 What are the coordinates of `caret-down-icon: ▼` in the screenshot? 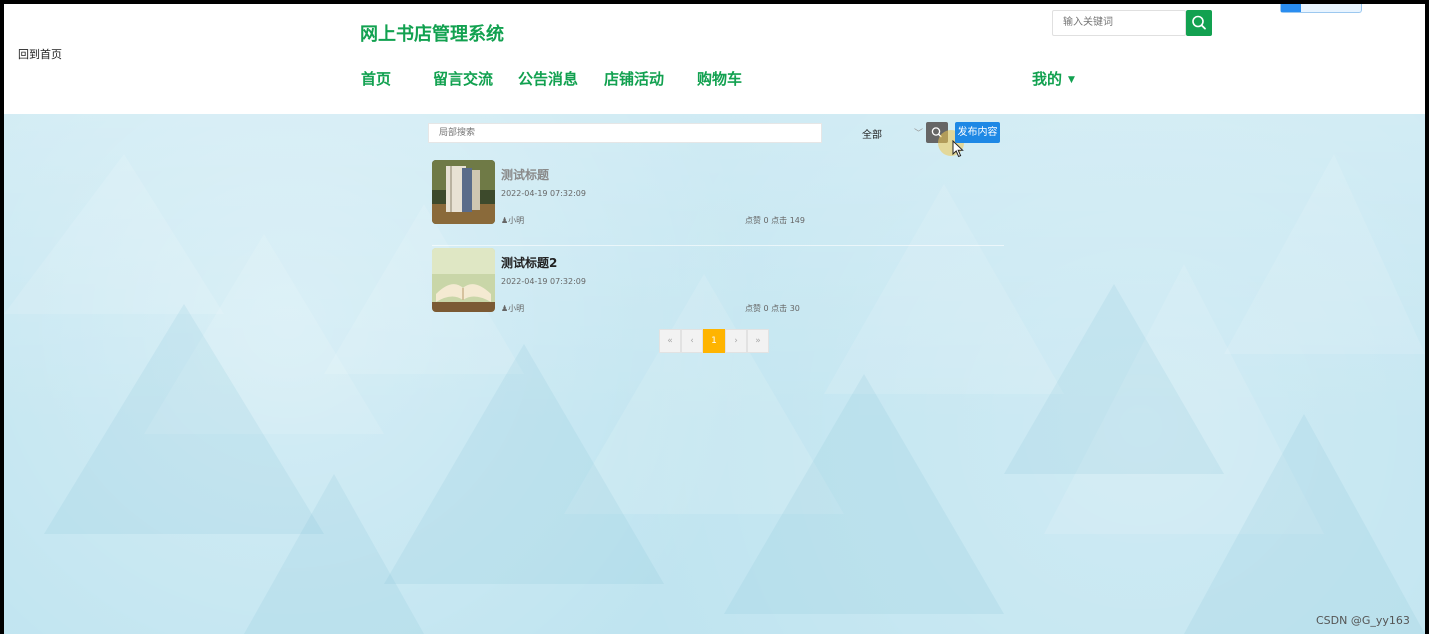 It's located at (1071, 79).